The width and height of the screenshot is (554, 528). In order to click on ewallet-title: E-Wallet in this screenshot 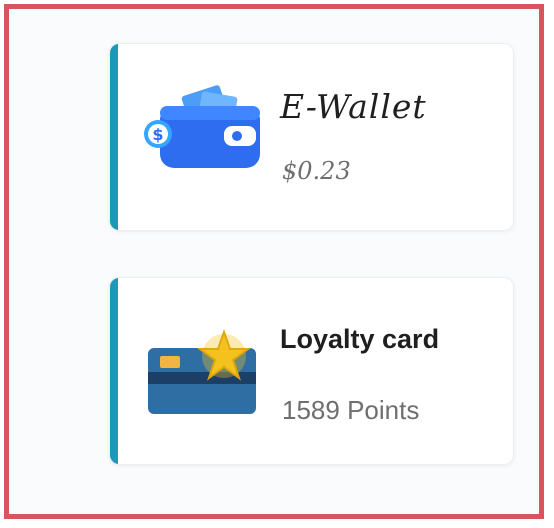, I will do `click(353, 106)`.